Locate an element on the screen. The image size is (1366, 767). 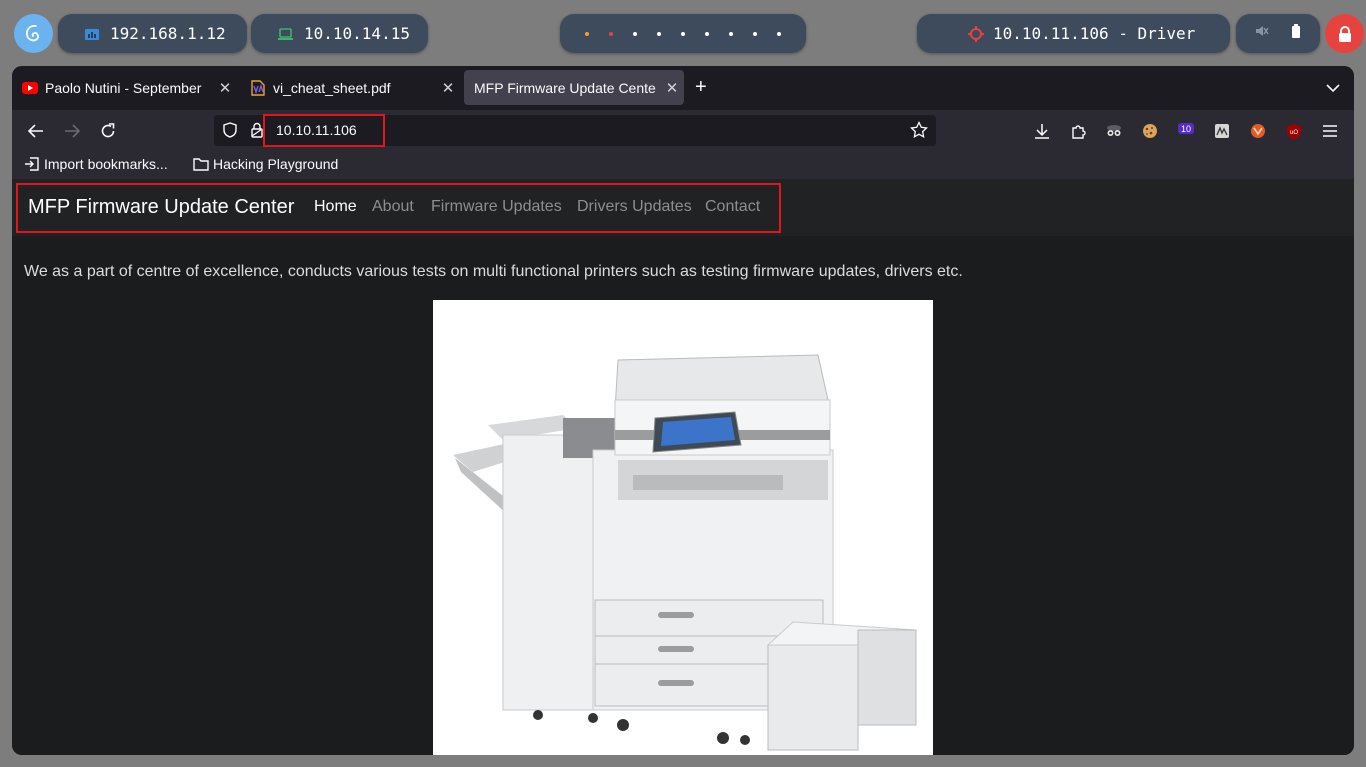
volume-muted-icon is located at coordinates (1262, 33).